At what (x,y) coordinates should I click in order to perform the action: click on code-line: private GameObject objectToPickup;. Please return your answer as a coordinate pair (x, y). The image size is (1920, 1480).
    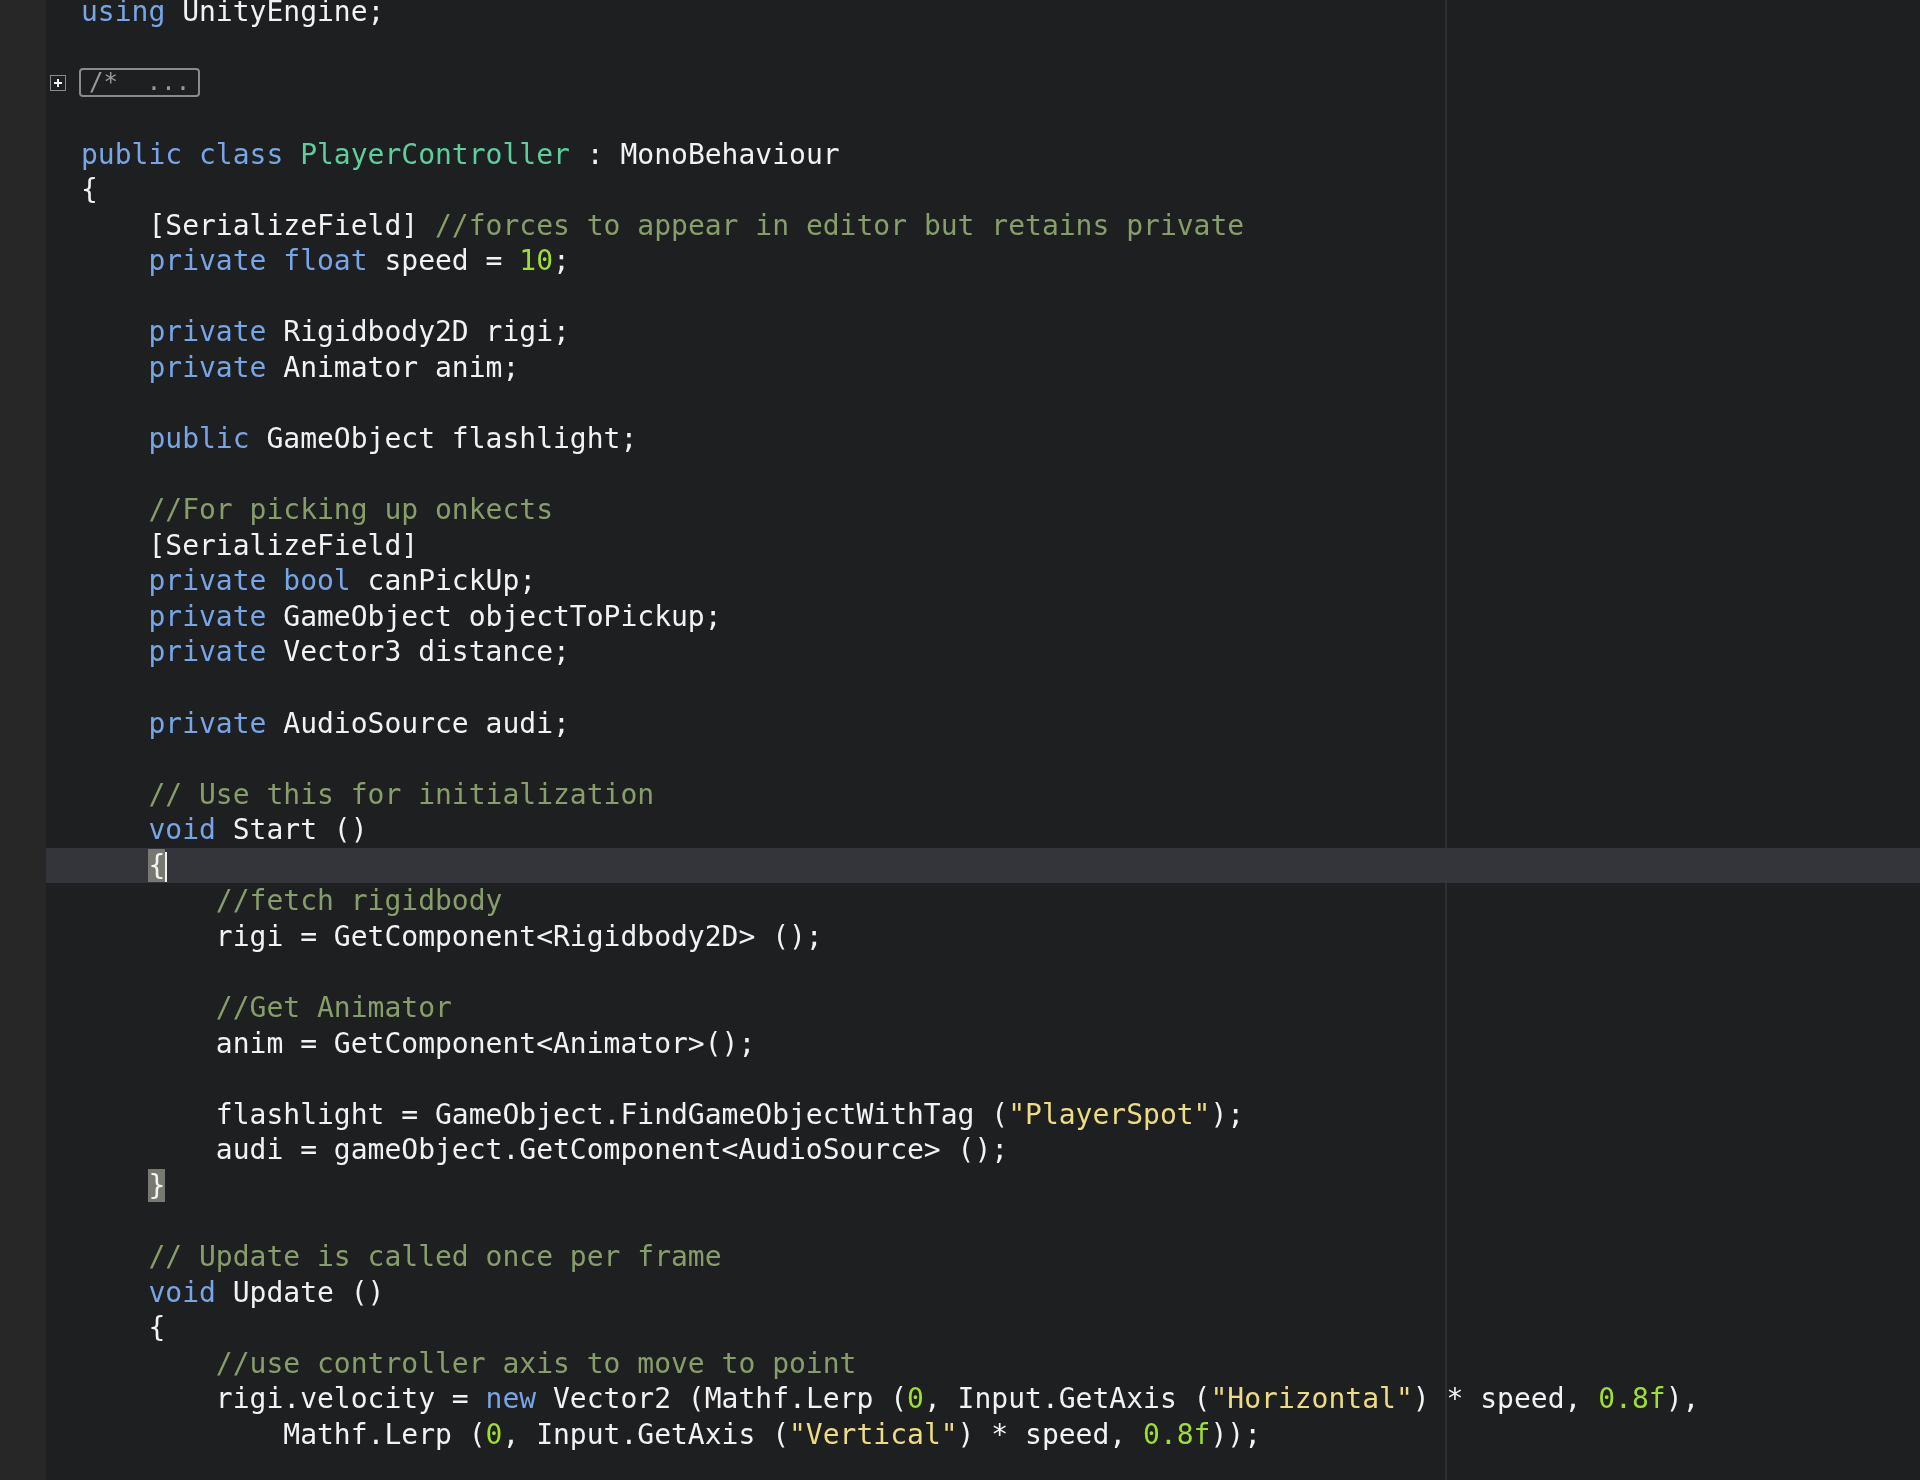
    Looking at the image, I should click on (434, 616).